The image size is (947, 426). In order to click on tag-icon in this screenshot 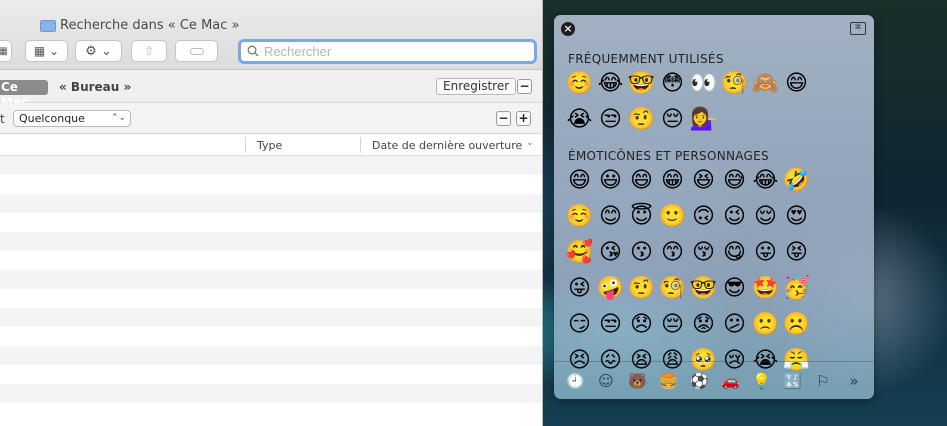, I will do `click(196, 51)`.